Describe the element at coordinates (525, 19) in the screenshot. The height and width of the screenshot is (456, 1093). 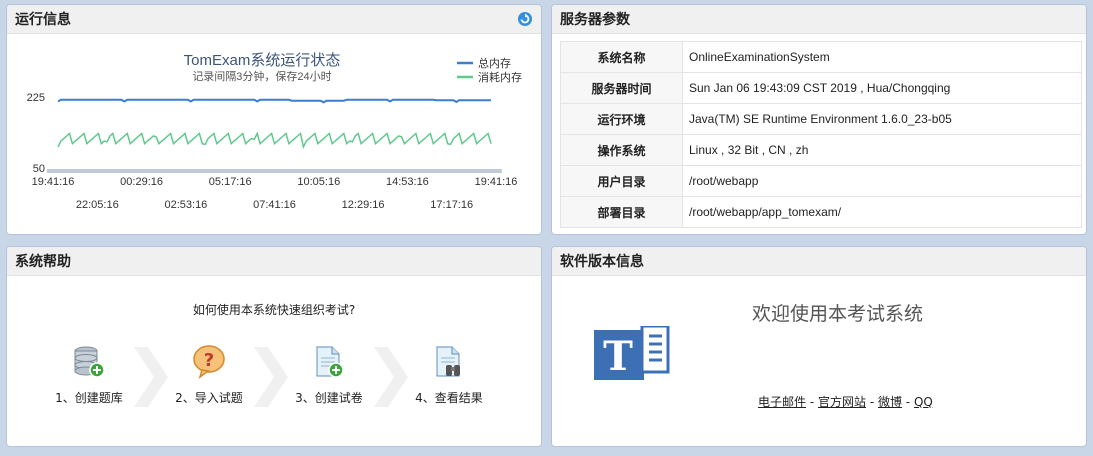
I see `refresh-icon` at that location.